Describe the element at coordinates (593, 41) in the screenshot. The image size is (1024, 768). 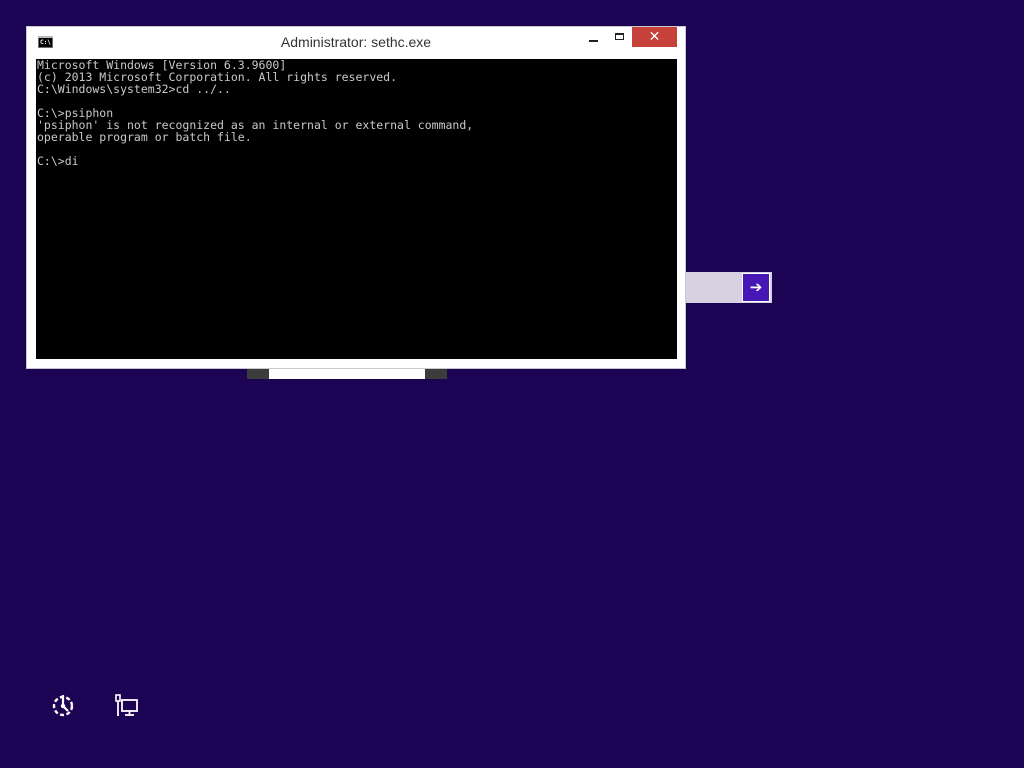
I see `minimize-icon` at that location.